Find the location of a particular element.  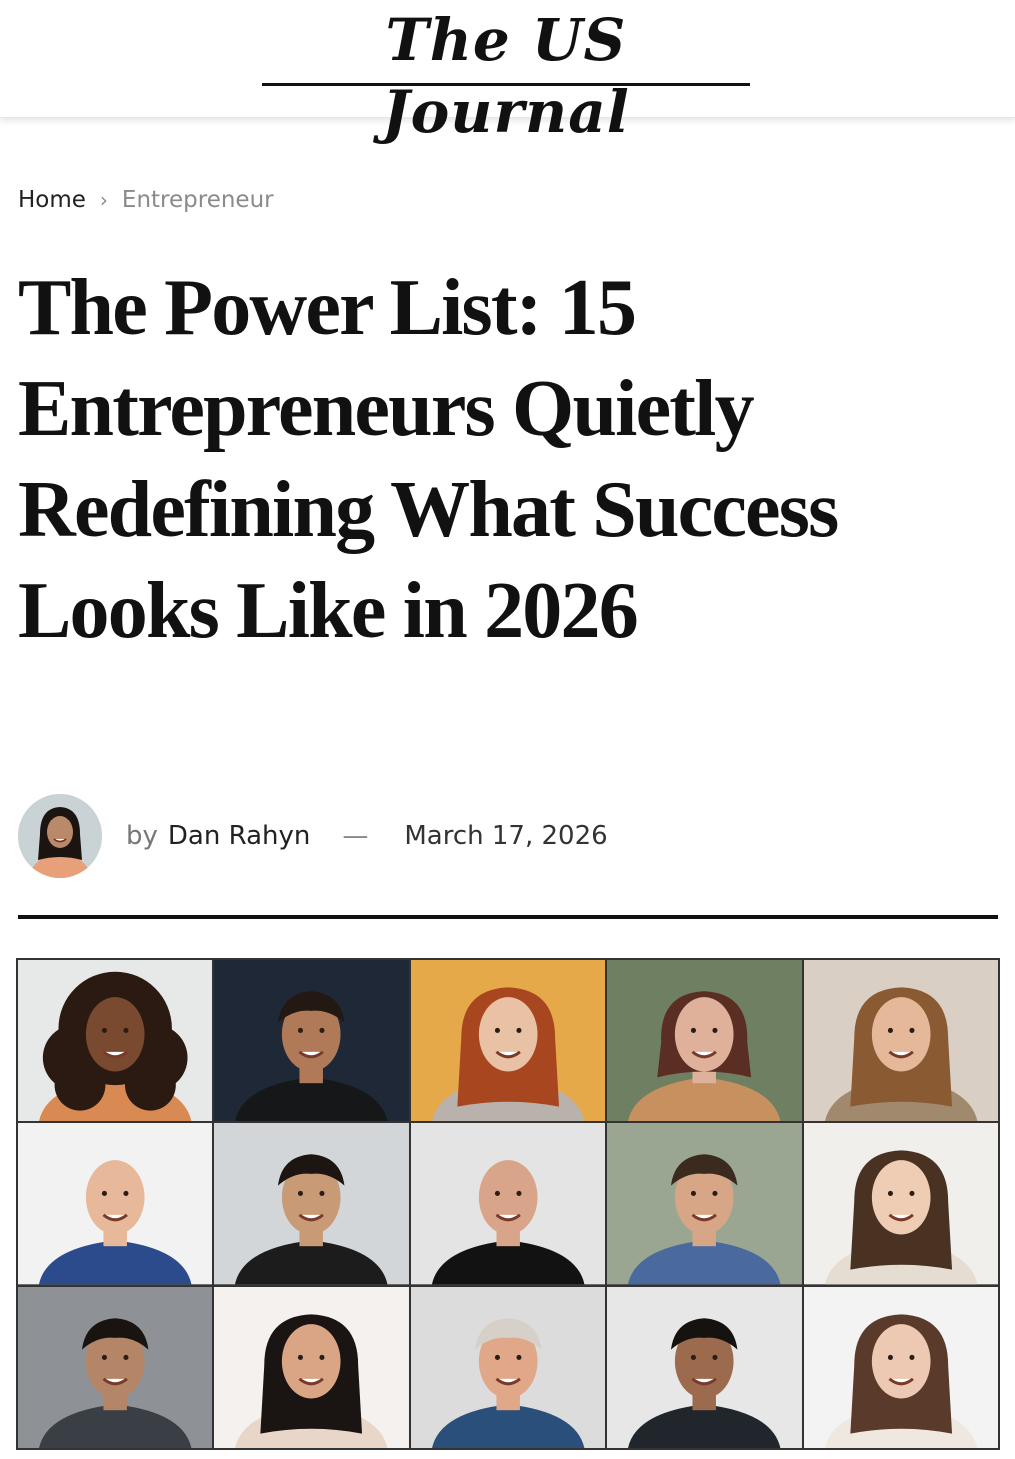

author-portrait-image is located at coordinates (60, 836).